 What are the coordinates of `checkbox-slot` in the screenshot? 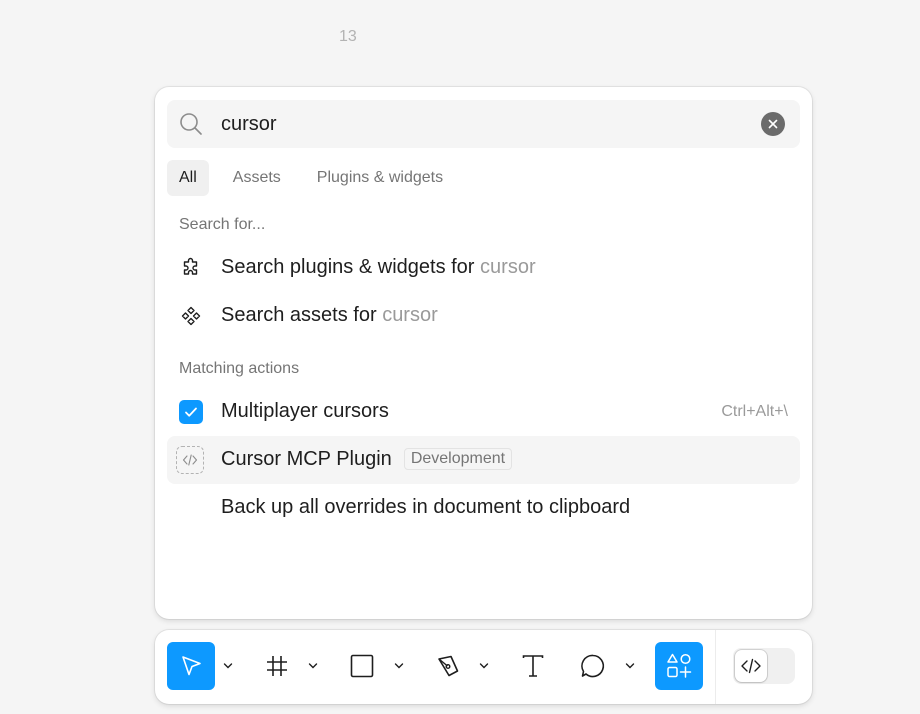 It's located at (191, 412).